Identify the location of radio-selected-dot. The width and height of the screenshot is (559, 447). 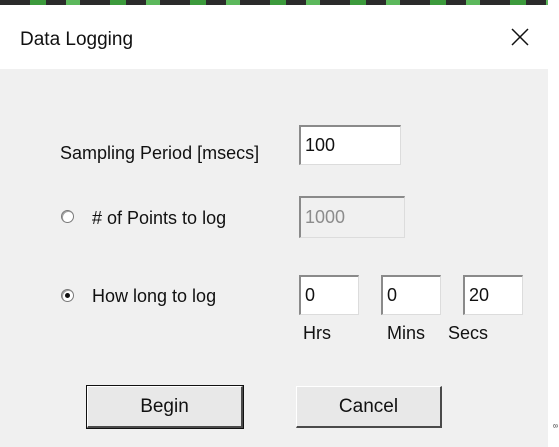
(67, 295).